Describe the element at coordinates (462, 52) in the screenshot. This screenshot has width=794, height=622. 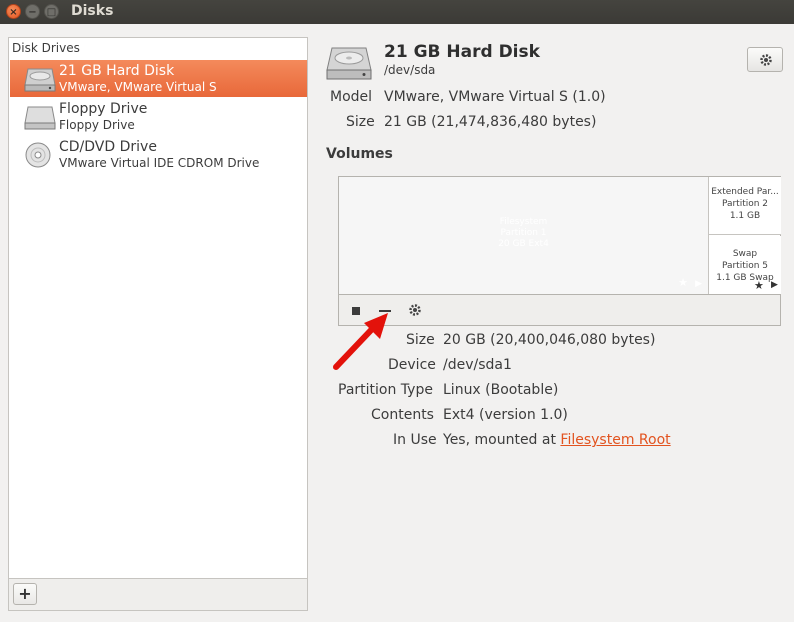
I see `disk-title: 21 GB Hard Disk` at that location.